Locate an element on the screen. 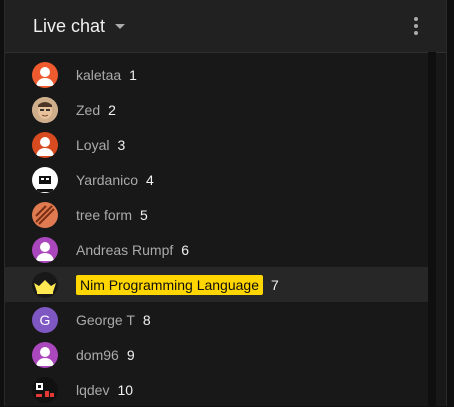  chat-title: Live chat is located at coordinates (69, 25).